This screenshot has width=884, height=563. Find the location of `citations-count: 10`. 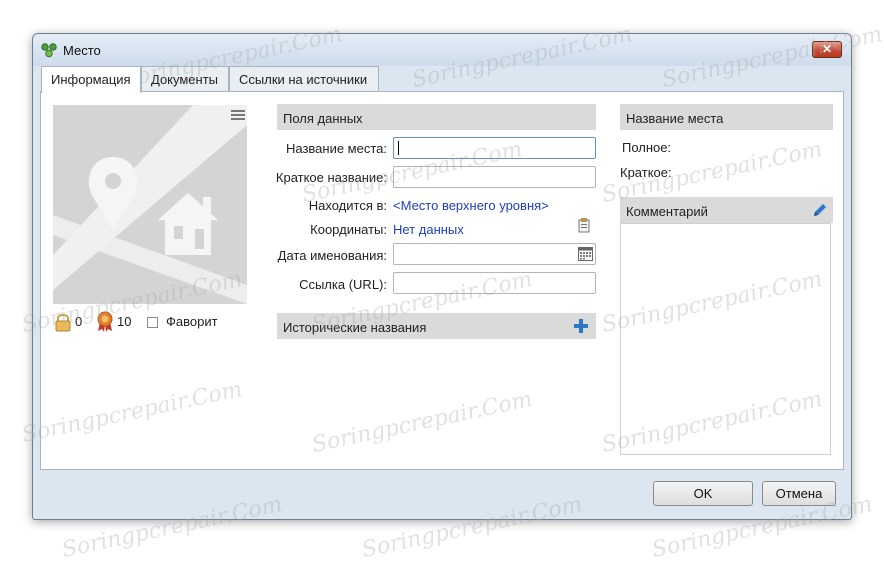

citations-count: 10 is located at coordinates (124, 321).